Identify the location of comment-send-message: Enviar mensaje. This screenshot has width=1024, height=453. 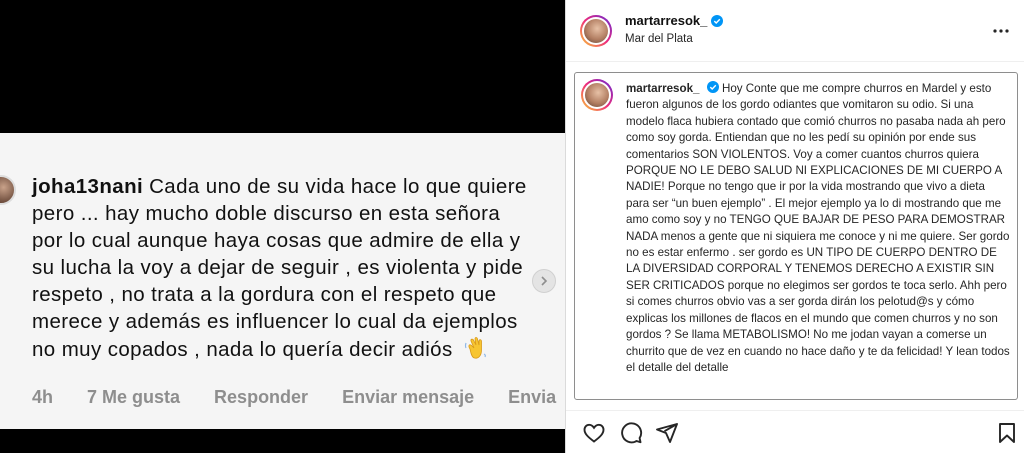
(408, 397).